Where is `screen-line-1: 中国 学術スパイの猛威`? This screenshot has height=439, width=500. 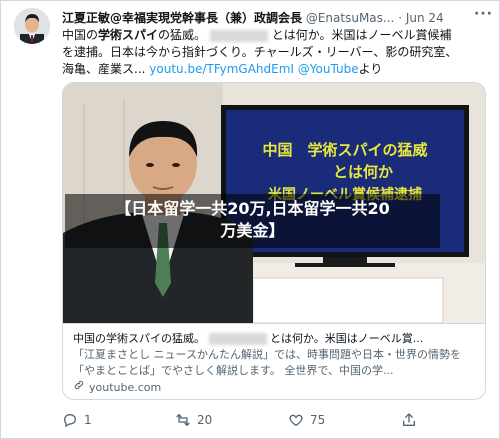 screen-line-1: 中国 学術スパイの猛威 is located at coordinates (344, 150).